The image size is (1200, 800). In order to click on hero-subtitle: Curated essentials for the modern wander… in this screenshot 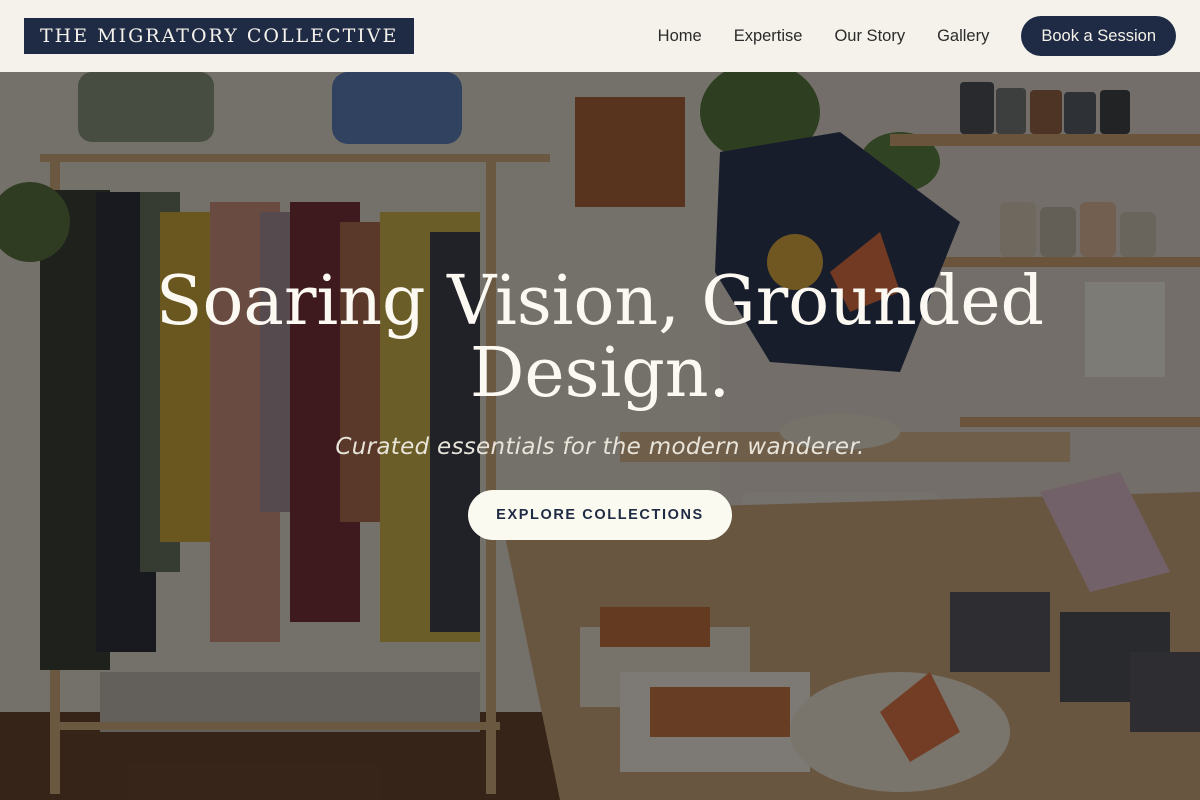, I will do `click(600, 447)`.